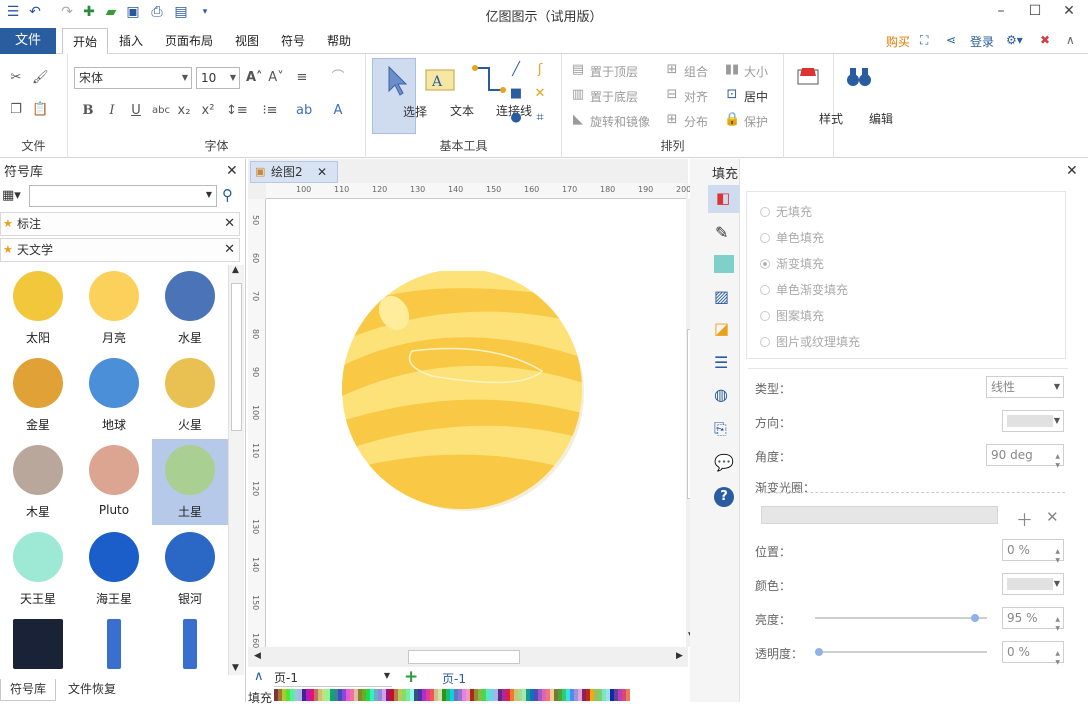  What do you see at coordinates (516, 94) in the screenshot?
I see `rectangle-icon: ■` at bounding box center [516, 94].